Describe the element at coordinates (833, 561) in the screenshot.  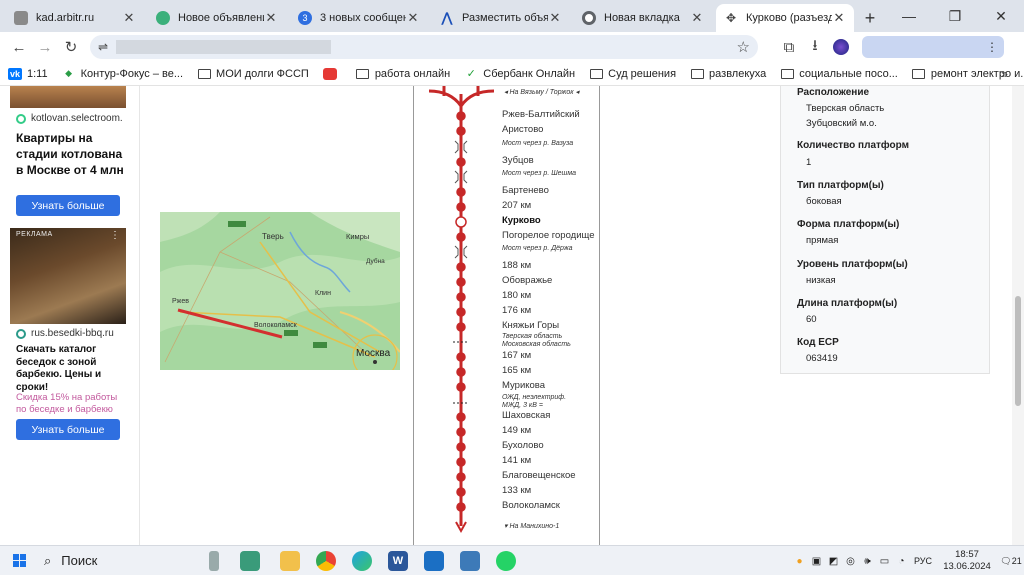
I see `app-tray-icon: ◩` at that location.